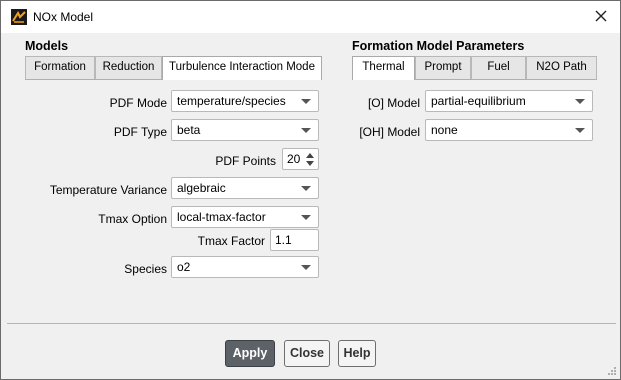 This screenshot has width=621, height=380. I want to click on pdf-mode-value: temperature/species, so click(231, 101).